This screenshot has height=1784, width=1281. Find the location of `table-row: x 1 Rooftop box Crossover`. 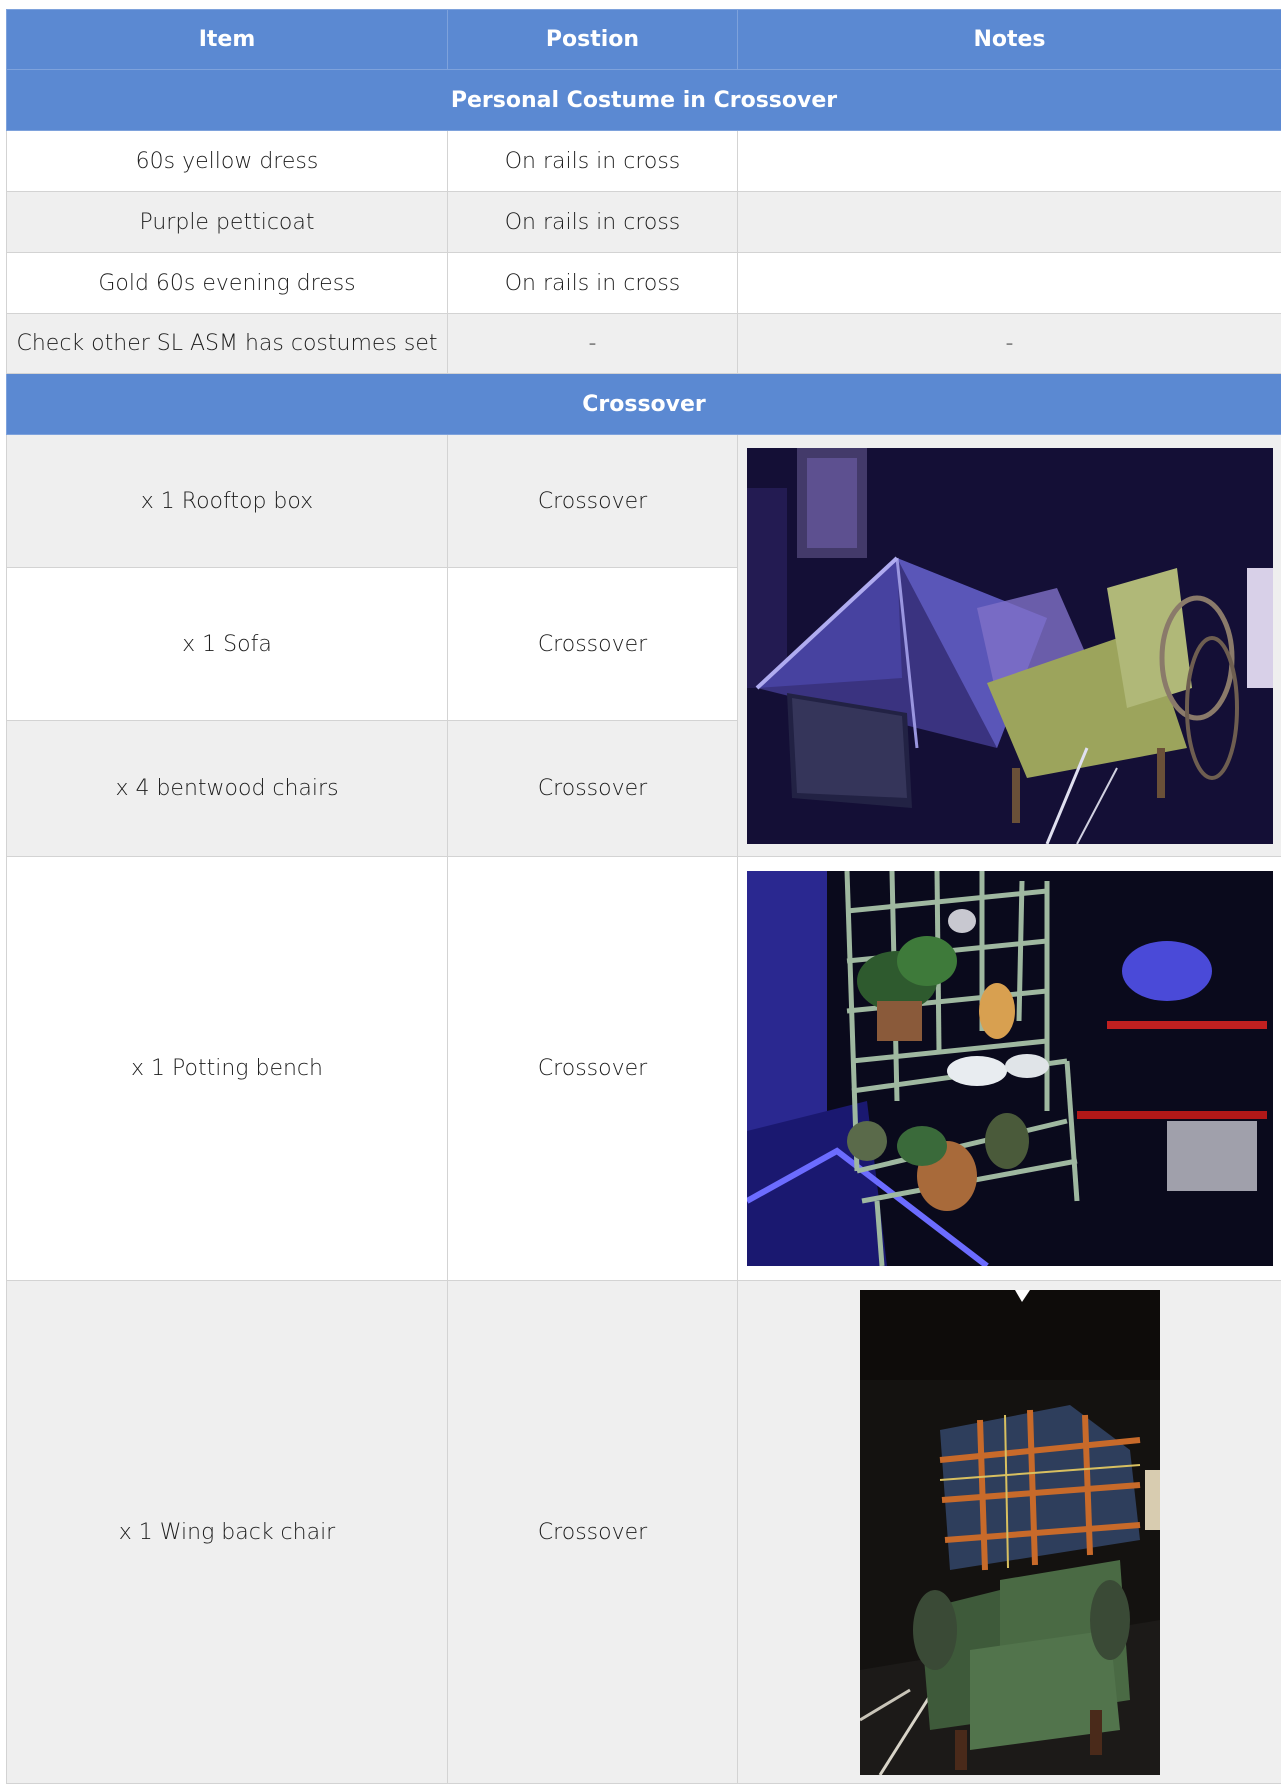

table-row: x 1 Rooftop box Crossover is located at coordinates (644, 501).